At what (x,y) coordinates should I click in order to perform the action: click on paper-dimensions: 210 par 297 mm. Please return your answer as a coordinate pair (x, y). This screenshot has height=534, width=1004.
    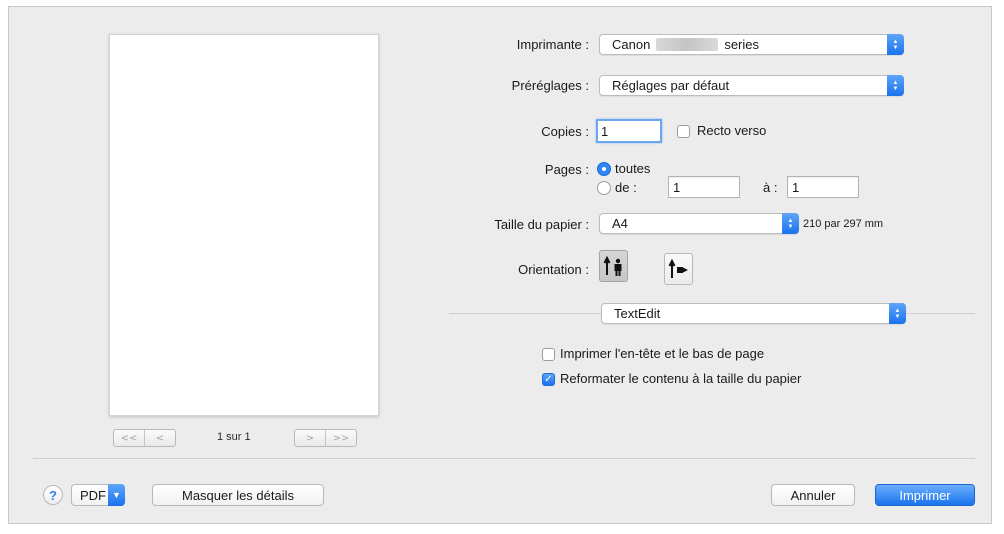
    Looking at the image, I should click on (843, 224).